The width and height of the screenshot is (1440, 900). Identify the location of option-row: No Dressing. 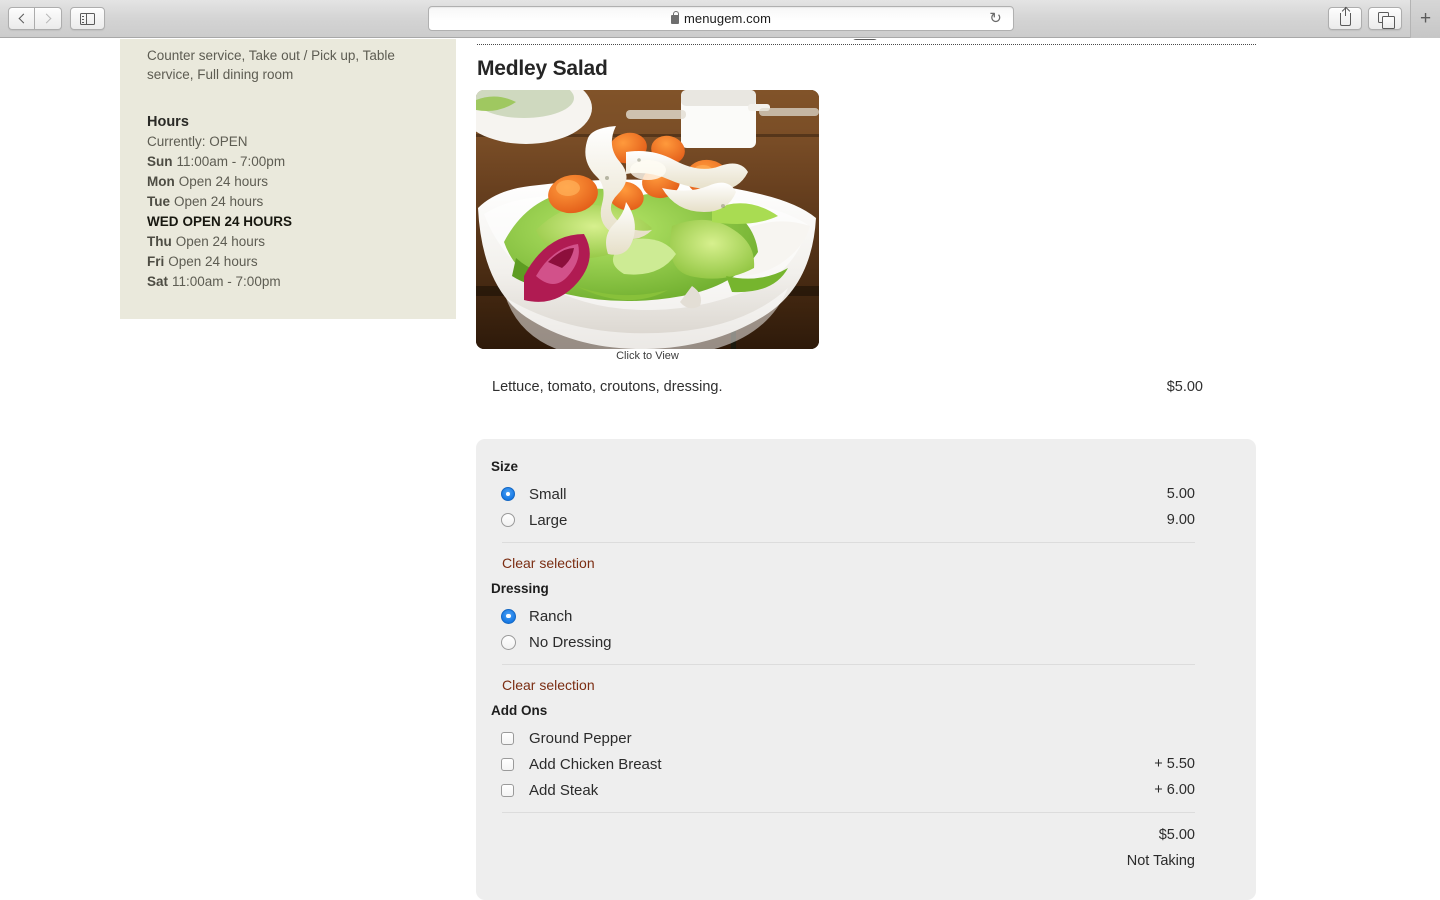
(861, 642).